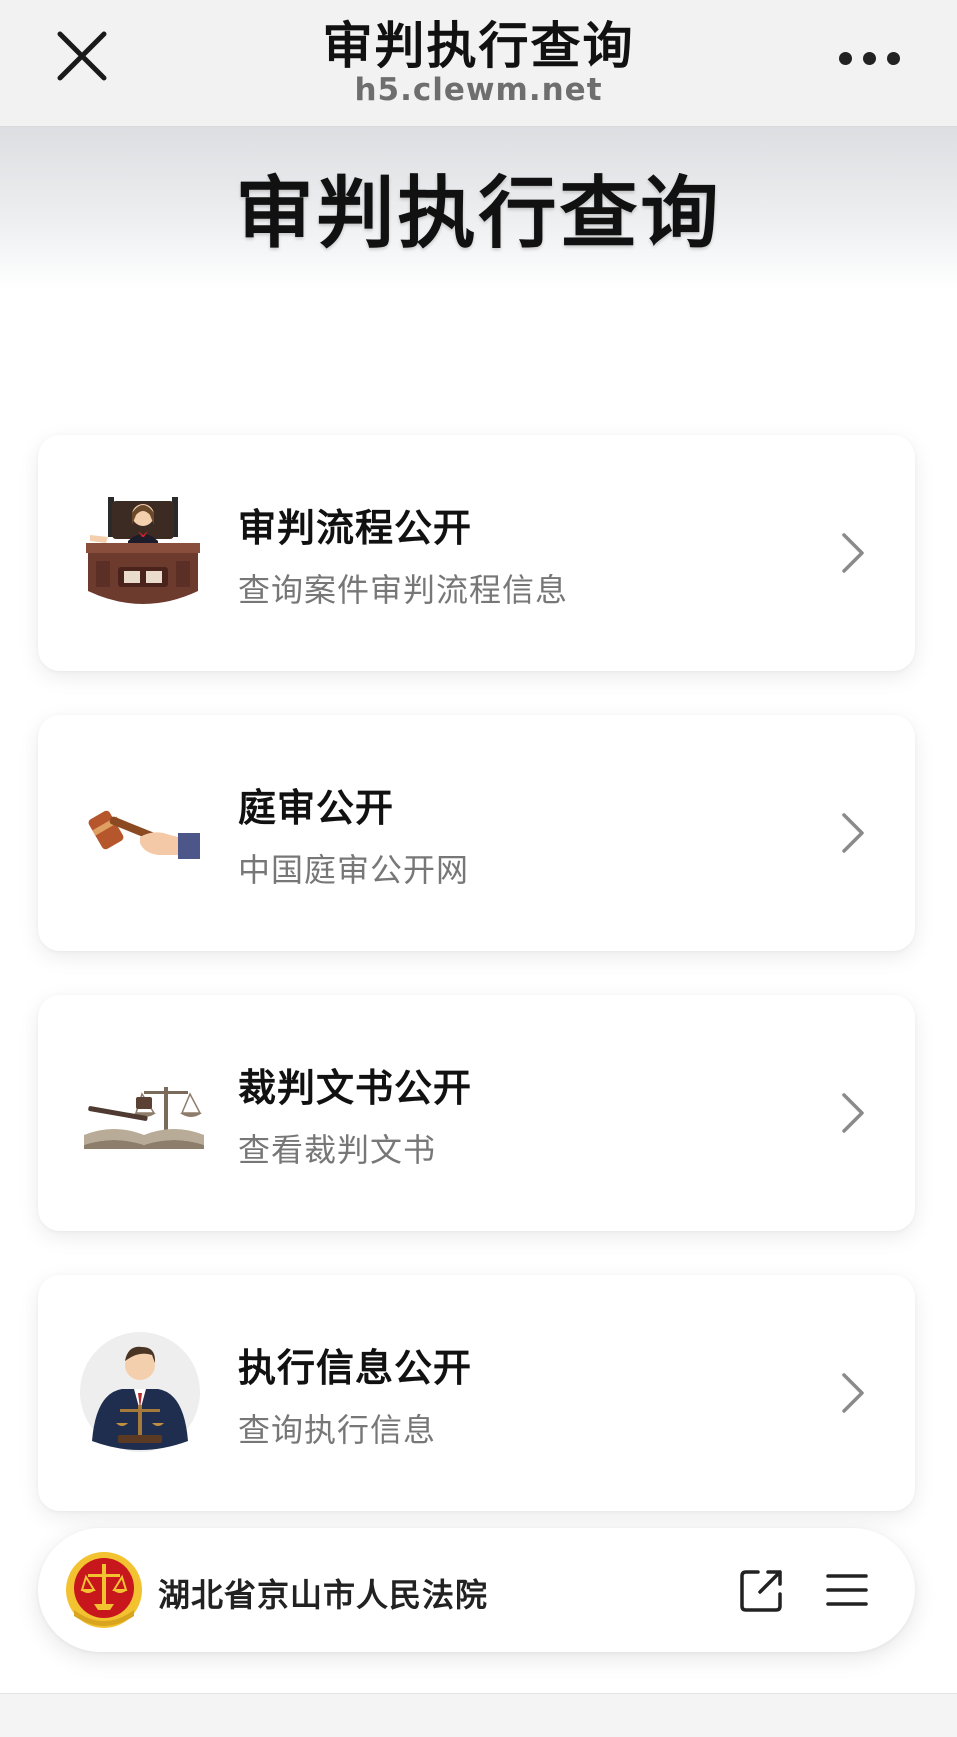  Describe the element at coordinates (478, 46) in the screenshot. I see `topbar-title: 审判执行查询` at that location.